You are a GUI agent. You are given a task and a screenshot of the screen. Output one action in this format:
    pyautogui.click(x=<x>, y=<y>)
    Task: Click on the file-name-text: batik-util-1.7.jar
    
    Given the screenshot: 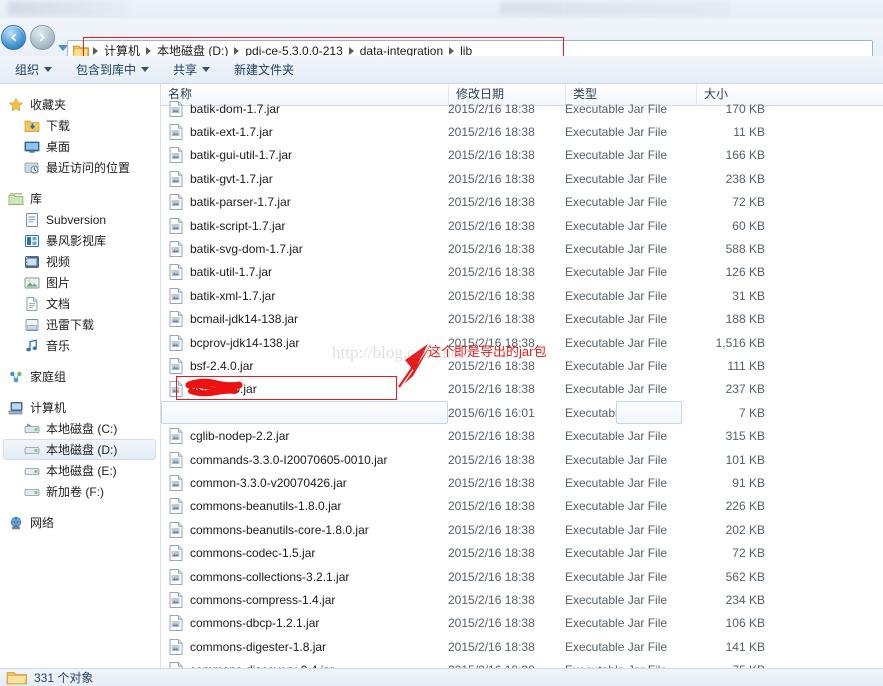 What is the action you would take?
    pyautogui.click(x=231, y=272)
    